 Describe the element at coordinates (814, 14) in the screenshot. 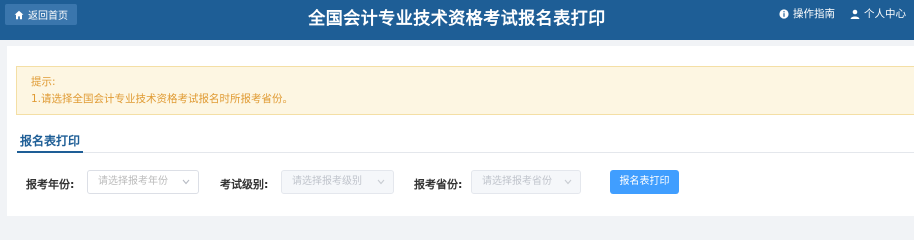

I see `guide-label: 操作指南` at that location.